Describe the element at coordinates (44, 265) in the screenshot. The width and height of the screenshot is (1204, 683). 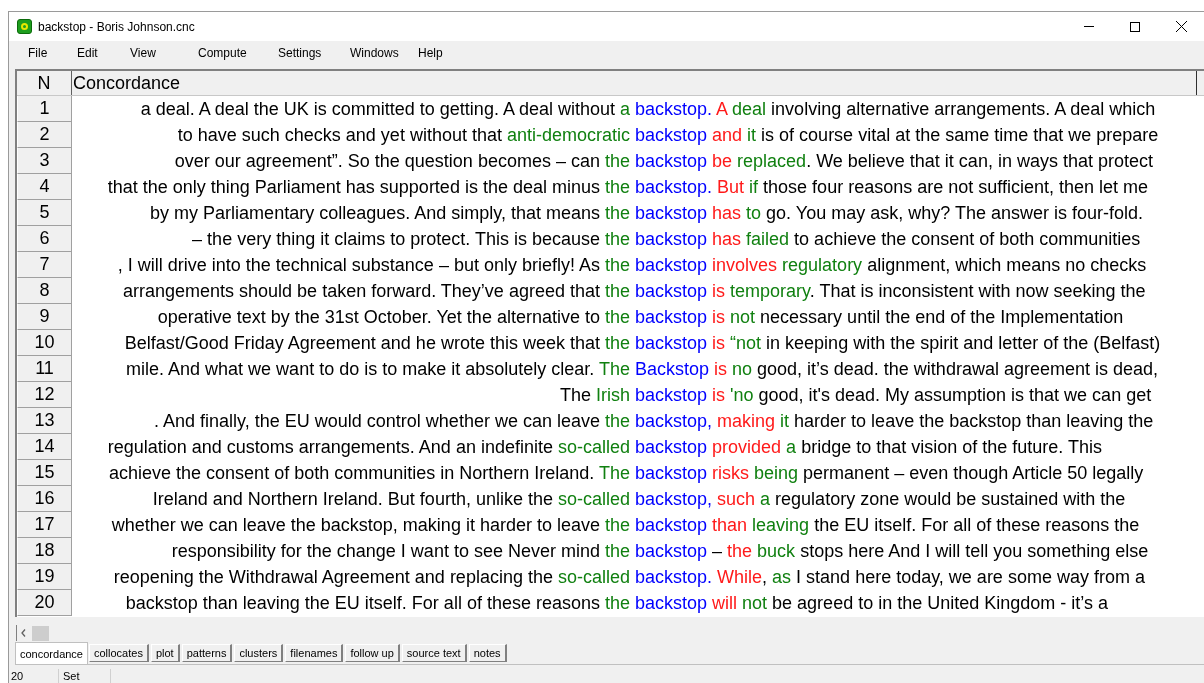
I see `row-number: 7` at that location.